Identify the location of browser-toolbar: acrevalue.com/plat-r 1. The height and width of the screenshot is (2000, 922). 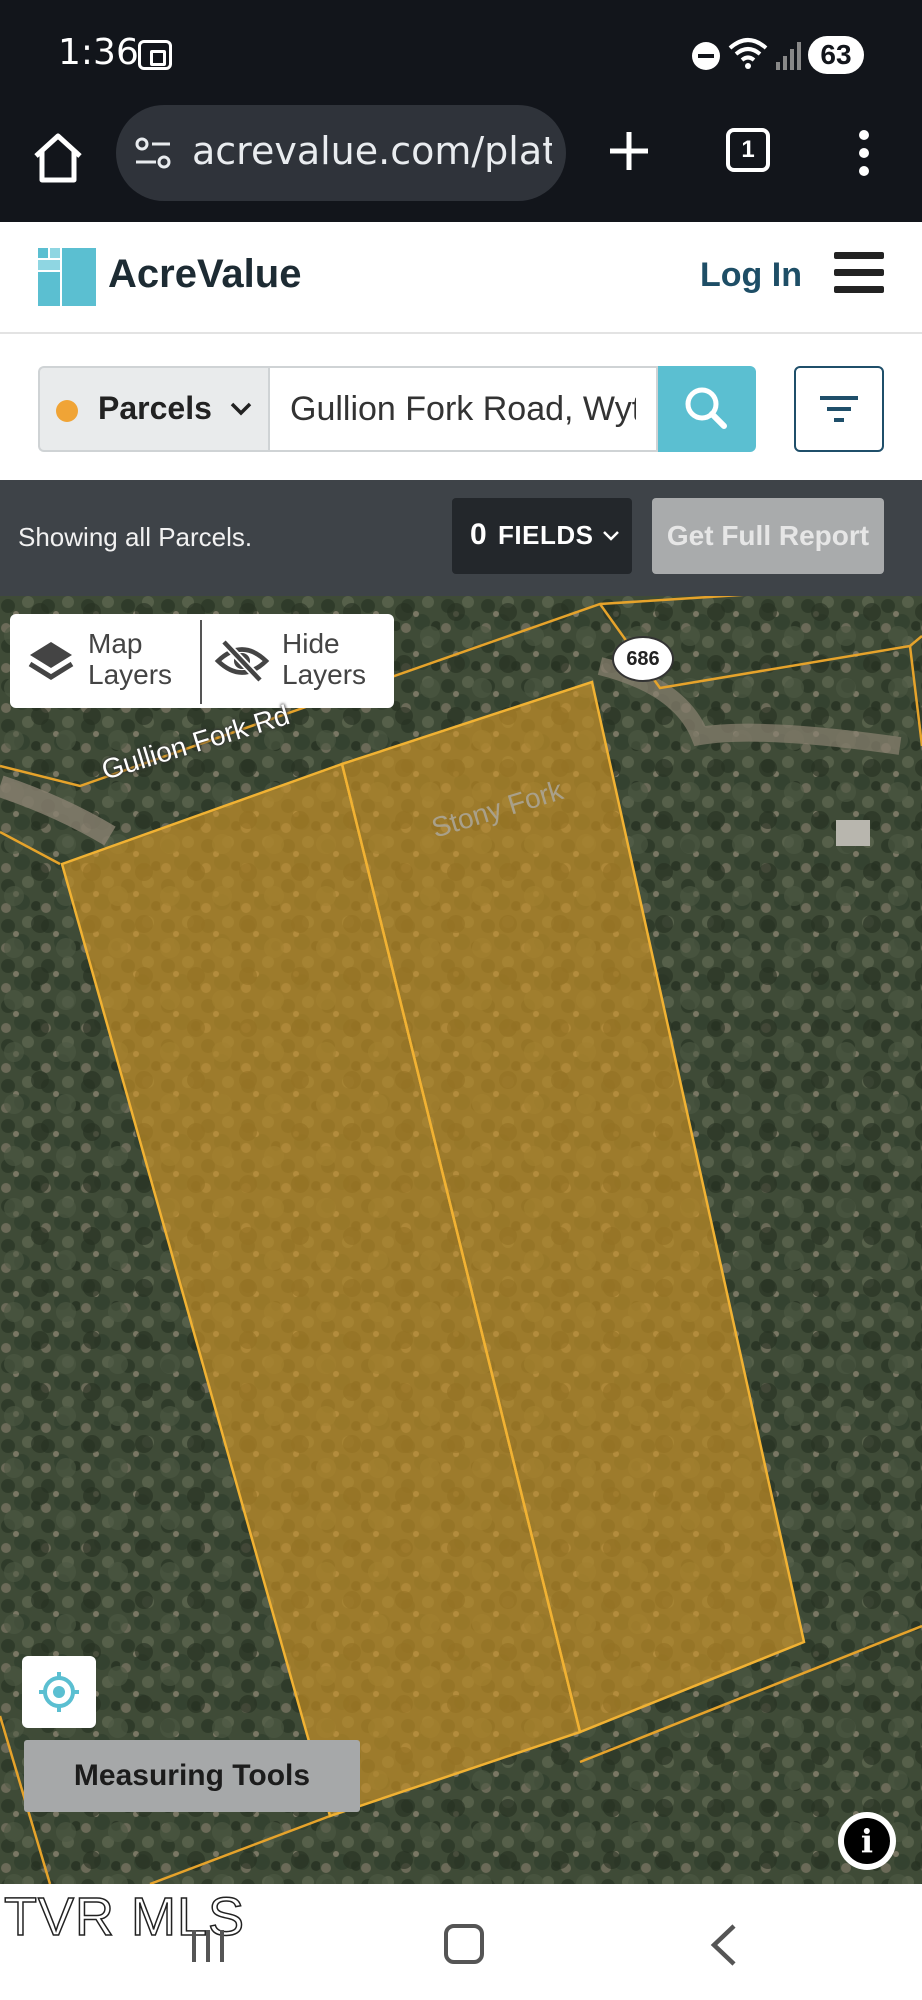
(461, 161).